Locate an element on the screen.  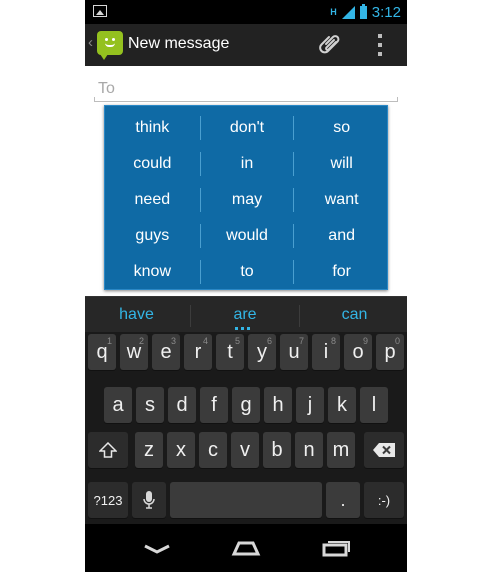
mic-key is located at coordinates (149, 500).